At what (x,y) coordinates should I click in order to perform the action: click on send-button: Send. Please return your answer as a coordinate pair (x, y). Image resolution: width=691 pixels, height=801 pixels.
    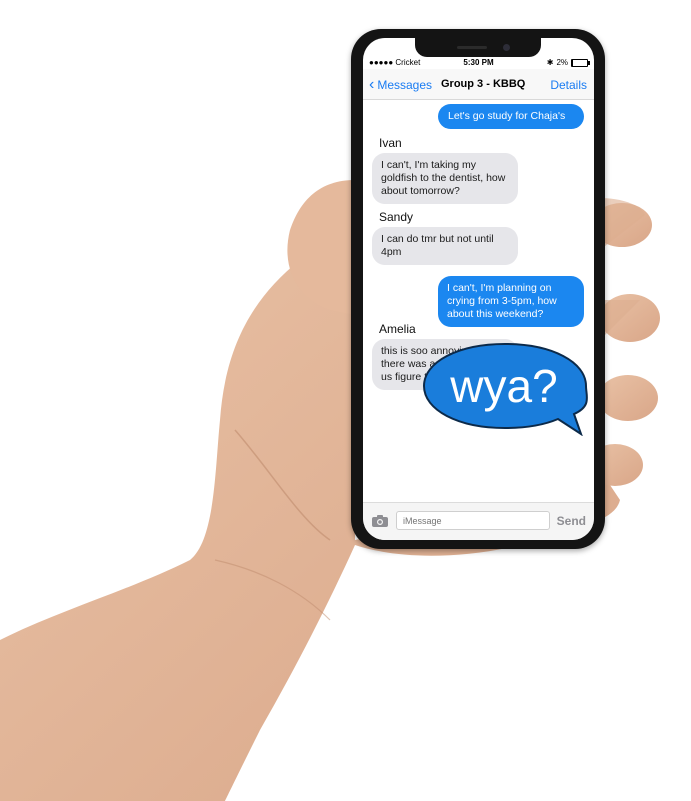
    Looking at the image, I should click on (571, 521).